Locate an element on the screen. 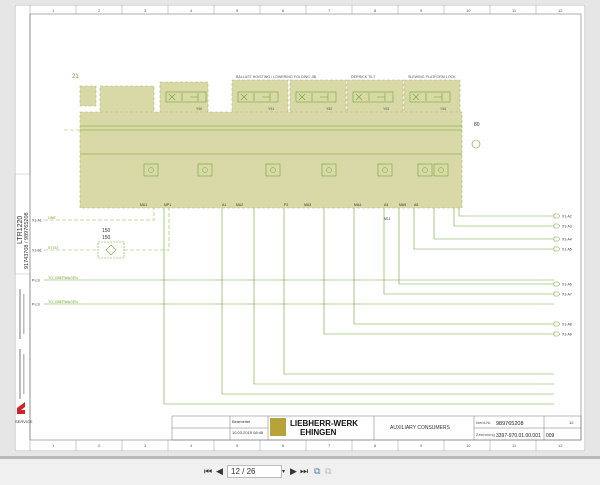 This screenshot has width=600, height=485. input-note: LINE is located at coordinates (52, 218).